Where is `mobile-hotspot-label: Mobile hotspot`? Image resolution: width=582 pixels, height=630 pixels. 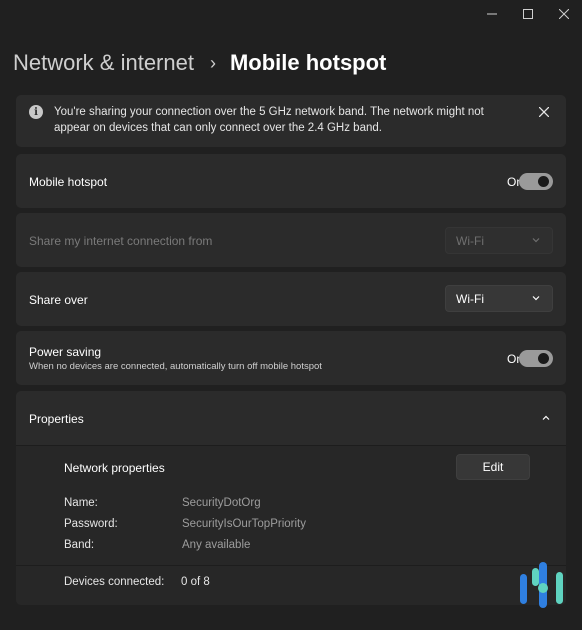 mobile-hotspot-label: Mobile hotspot is located at coordinates (68, 182).